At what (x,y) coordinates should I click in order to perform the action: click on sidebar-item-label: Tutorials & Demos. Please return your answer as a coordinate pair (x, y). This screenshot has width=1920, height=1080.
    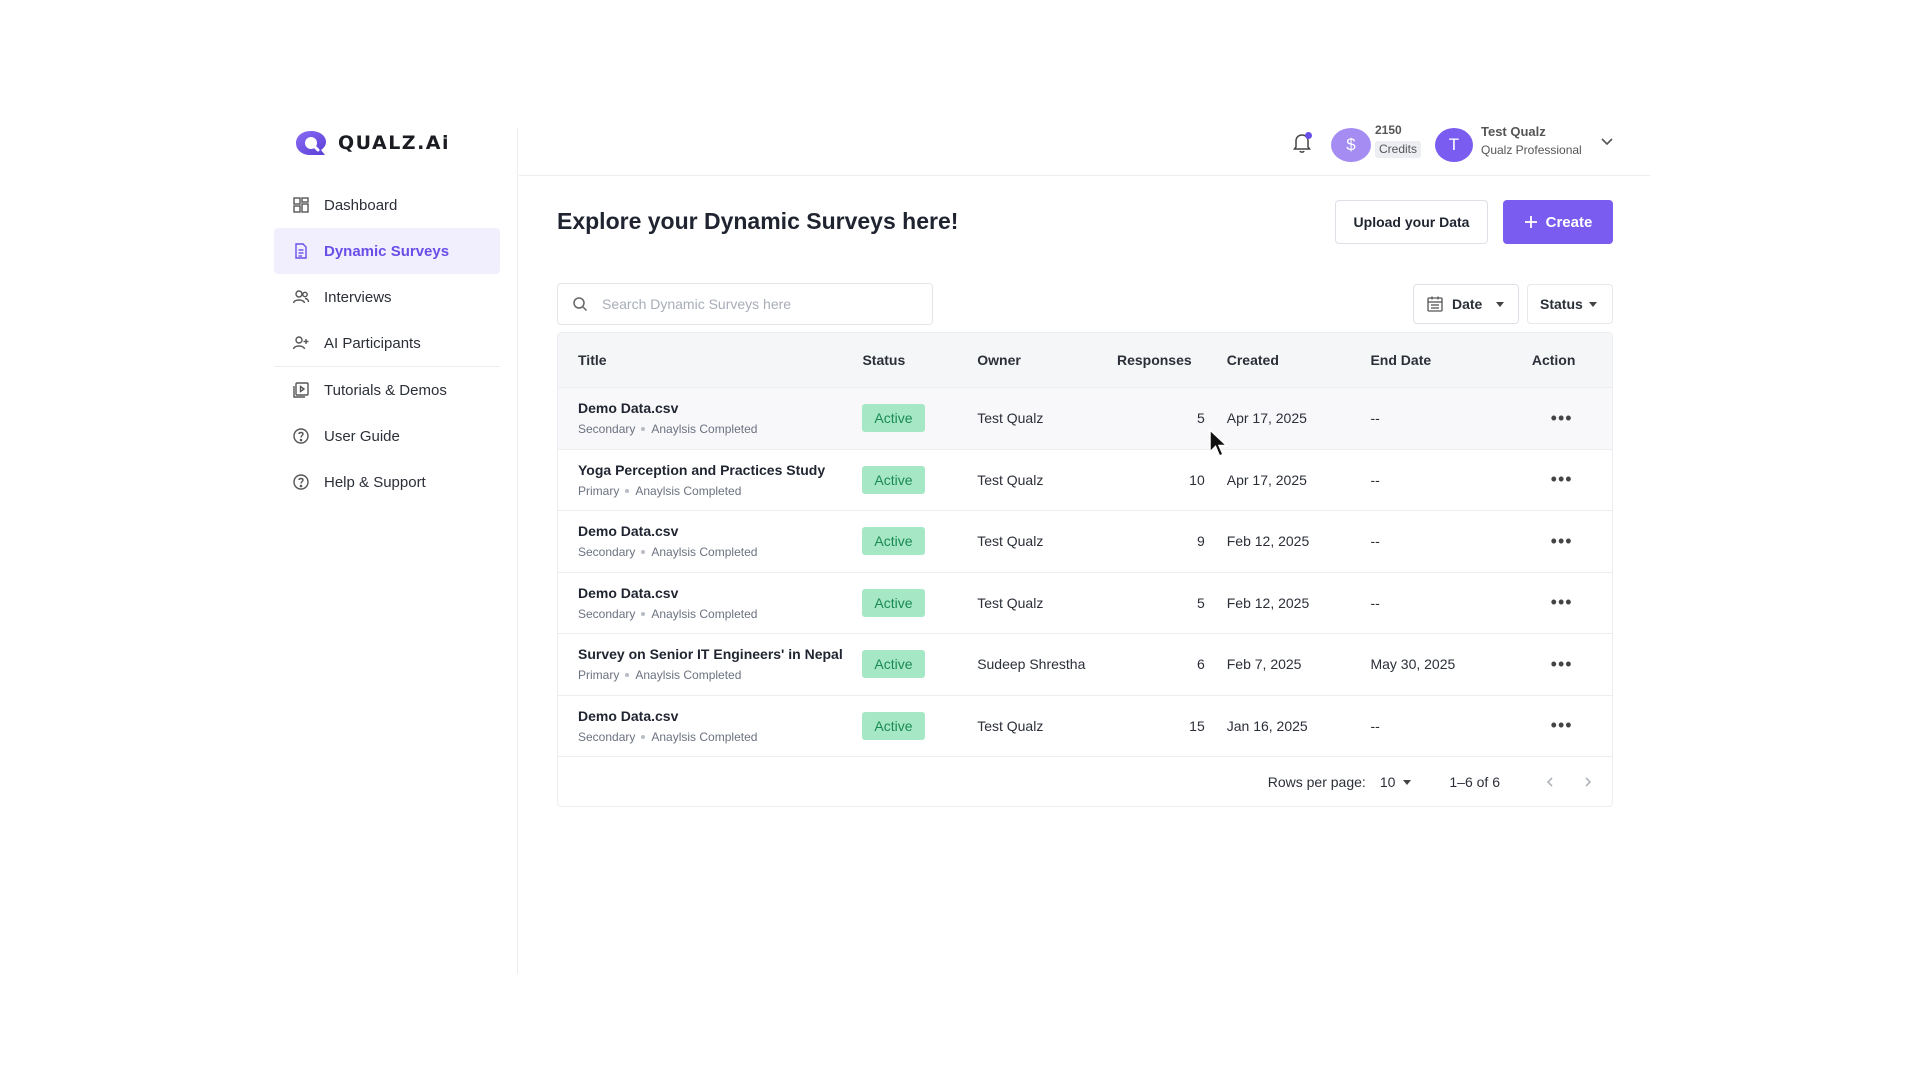
    Looking at the image, I should click on (385, 390).